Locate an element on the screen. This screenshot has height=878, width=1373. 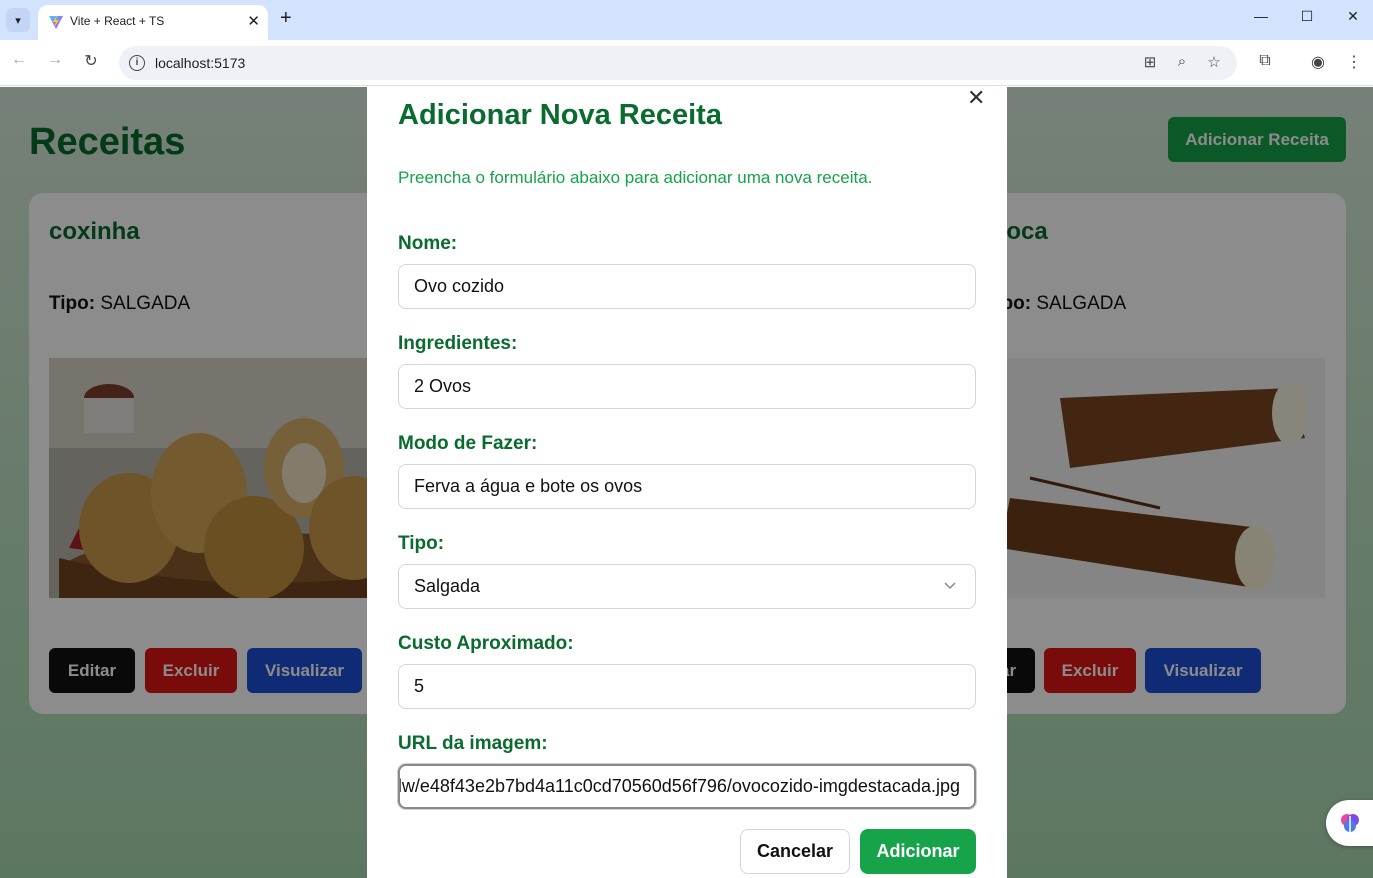
type-select-value: Salgada is located at coordinates (447, 586).